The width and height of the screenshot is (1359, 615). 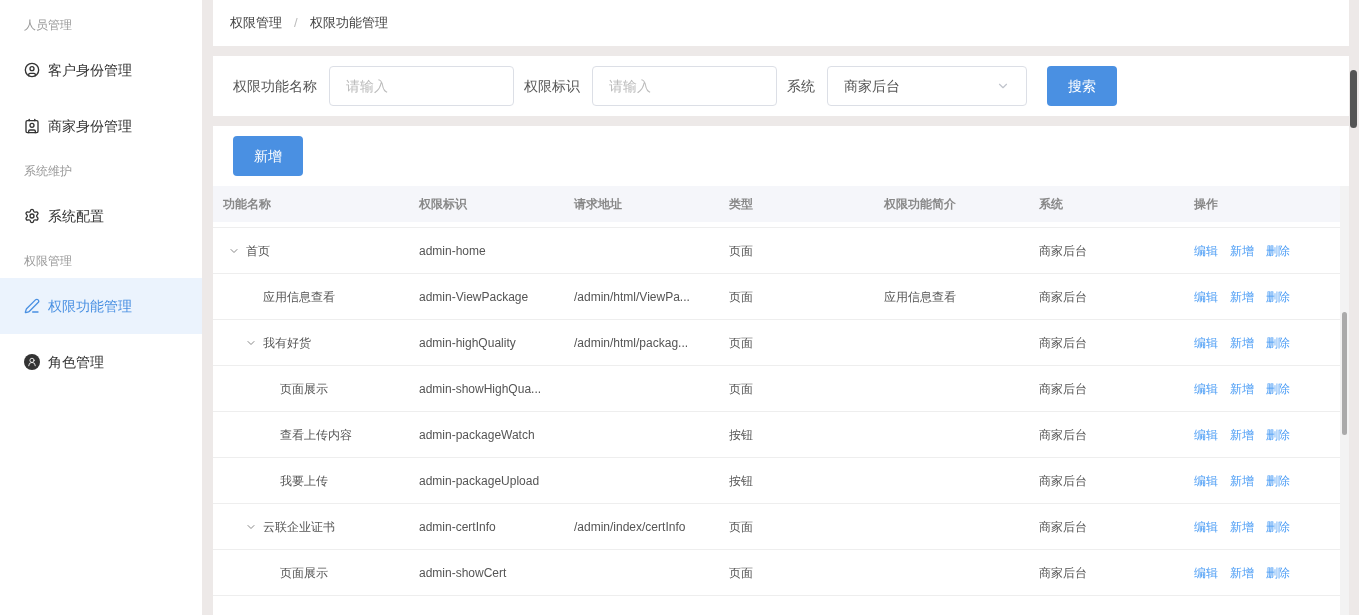 I want to click on contact-card-icon, so click(x=32, y=126).